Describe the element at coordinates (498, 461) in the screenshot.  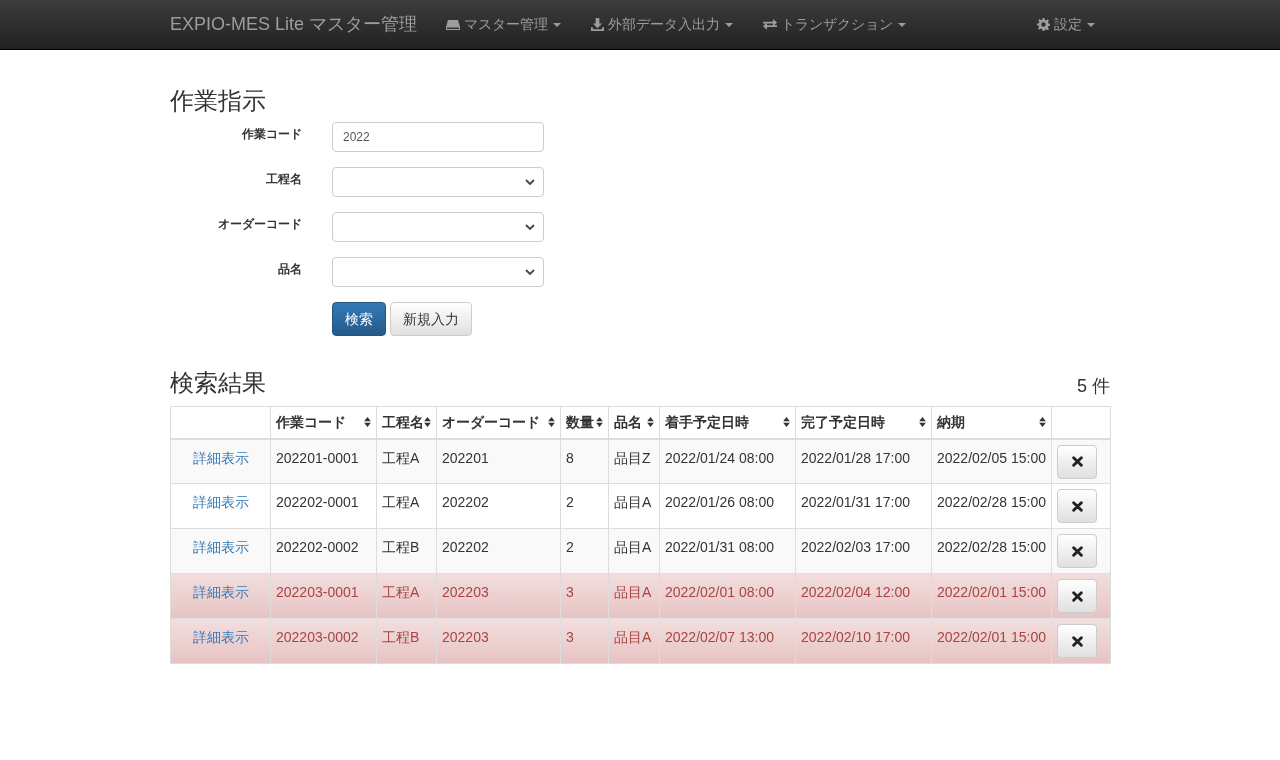
I see `table-cell: 202201` at that location.